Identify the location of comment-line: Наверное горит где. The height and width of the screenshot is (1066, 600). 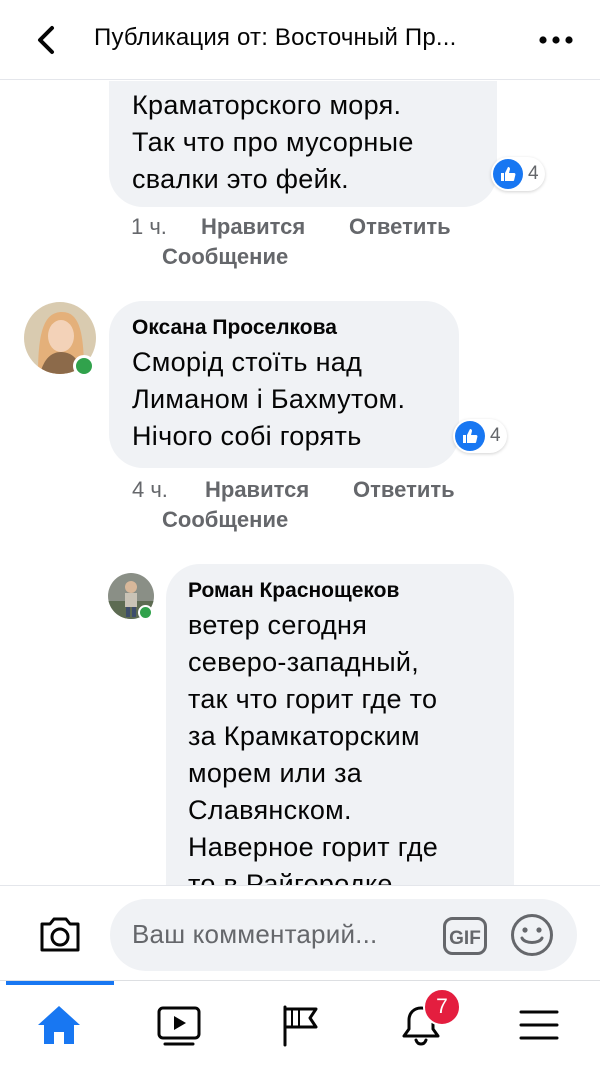
(313, 847).